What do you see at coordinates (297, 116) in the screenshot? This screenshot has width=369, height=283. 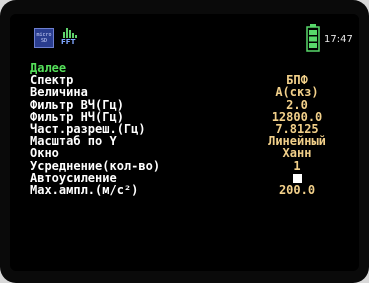 I see `menu-item-value: 12800.0` at bounding box center [297, 116].